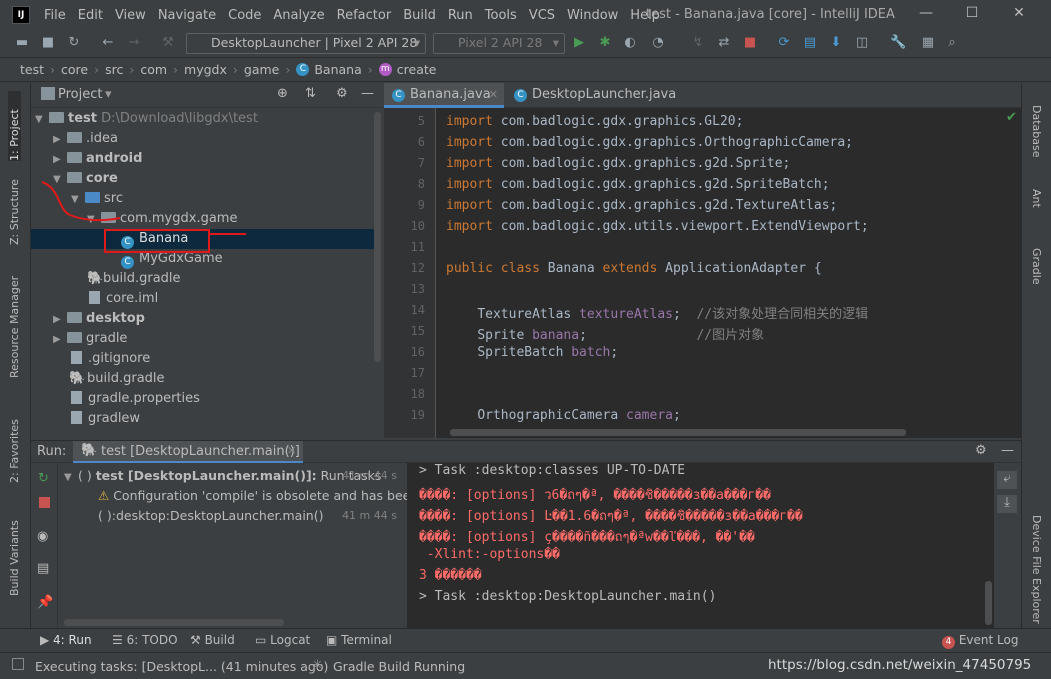 The height and width of the screenshot is (679, 1051). I want to click on device-select: Pixel 2 API 28 ▾, so click(499, 43).